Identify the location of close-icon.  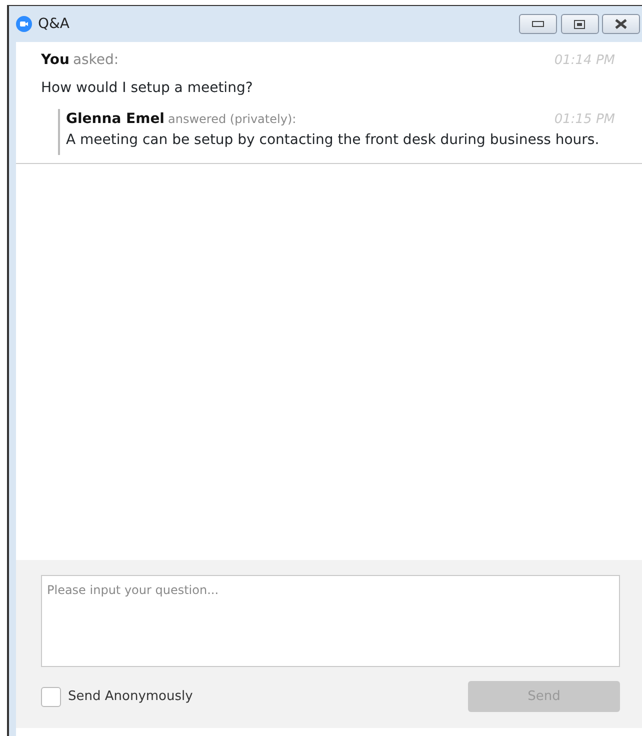
(621, 24).